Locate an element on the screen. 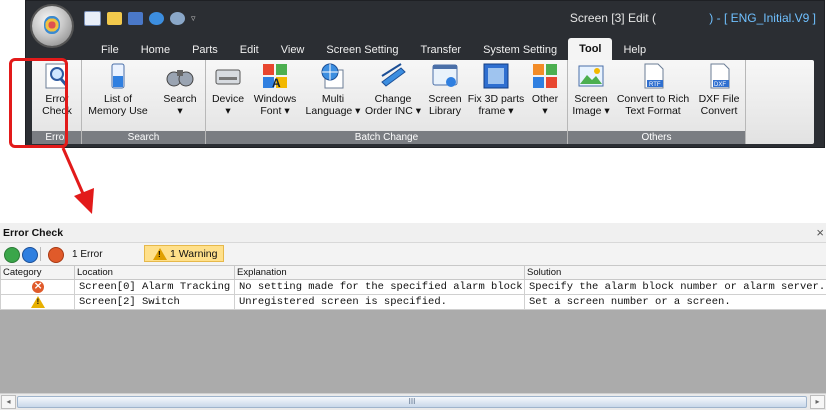  table-header-row: Category Location Explanation Solution is located at coordinates (413, 272).